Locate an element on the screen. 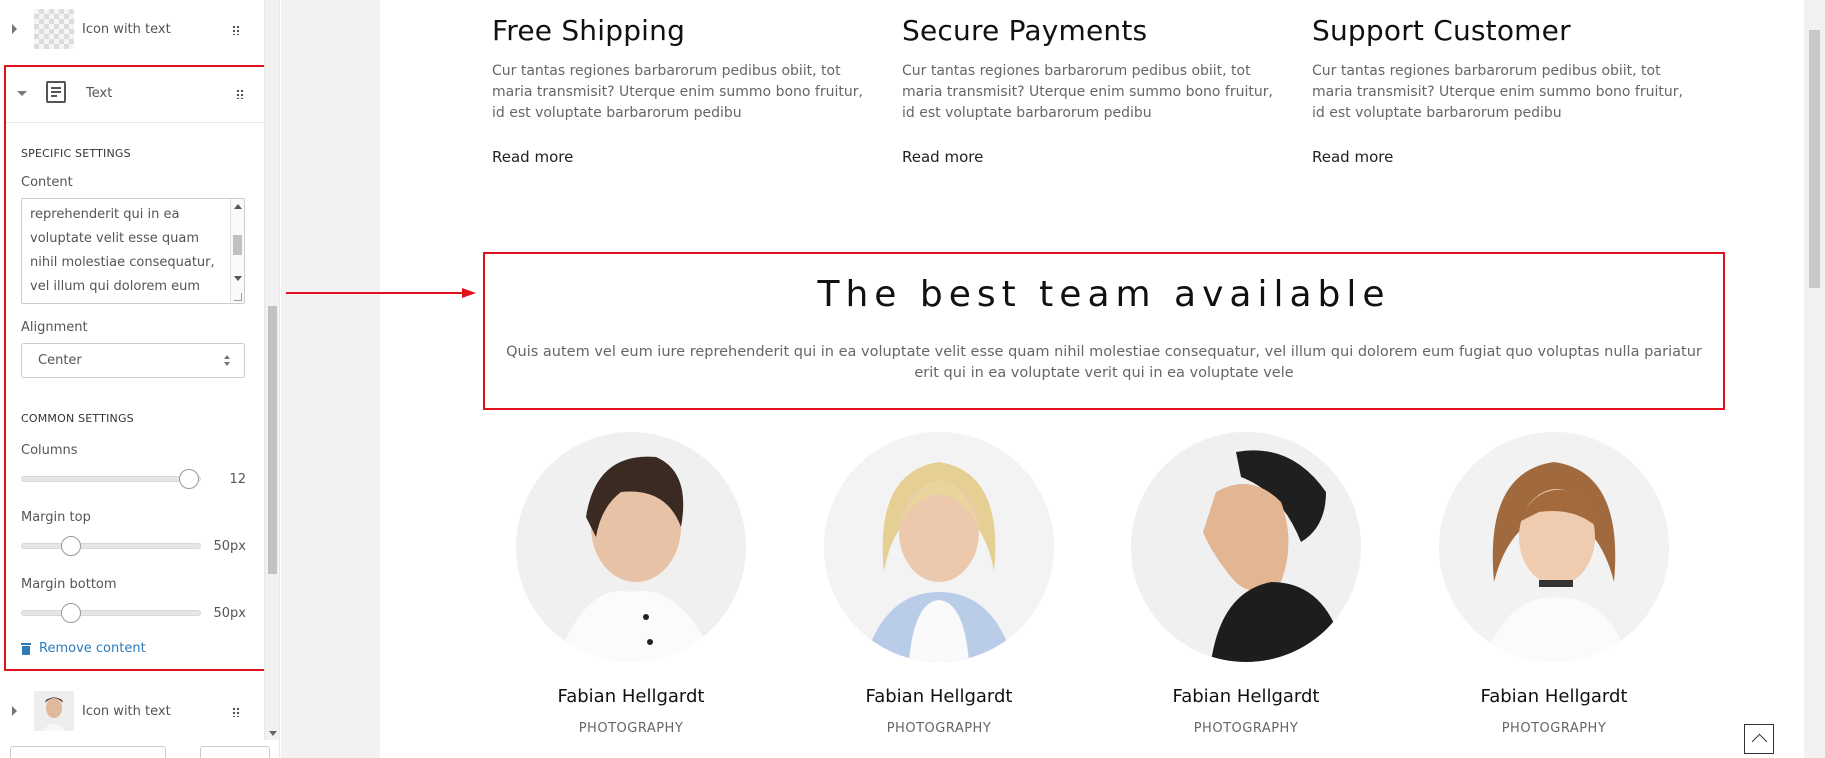 Image resolution: width=1825 pixels, height=758 pixels. text-document-icon is located at coordinates (56, 92).